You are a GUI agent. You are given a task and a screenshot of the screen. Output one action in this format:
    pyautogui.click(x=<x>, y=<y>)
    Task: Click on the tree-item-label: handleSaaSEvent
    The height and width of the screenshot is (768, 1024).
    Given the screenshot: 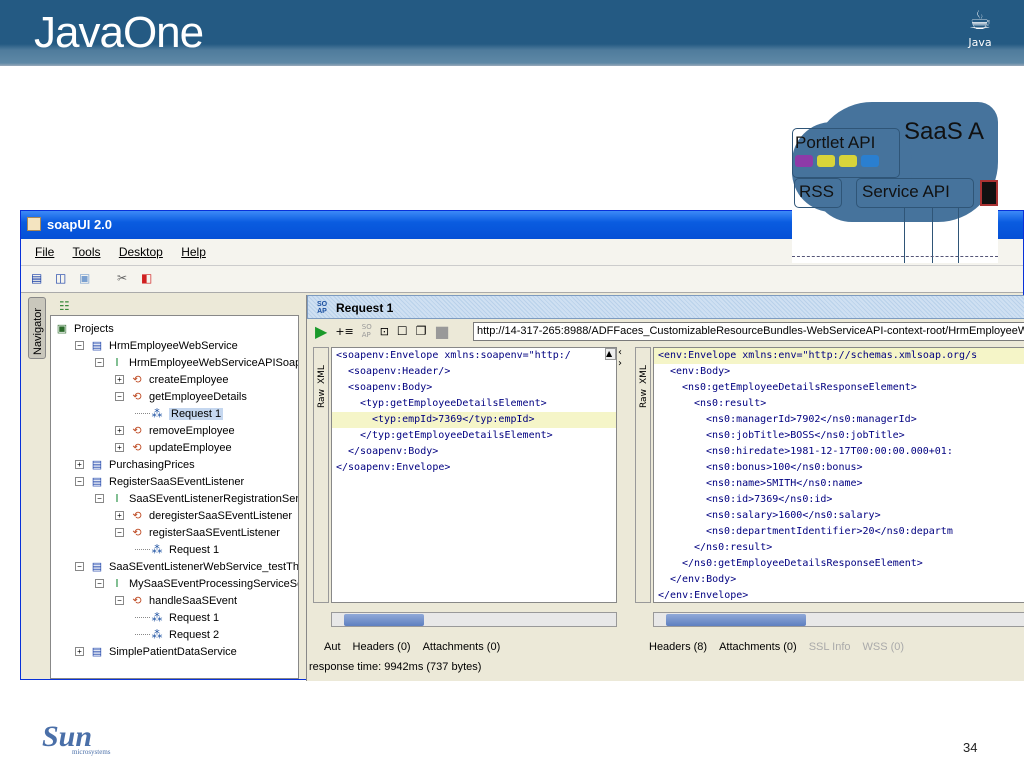 What is the action you would take?
    pyautogui.click(x=193, y=600)
    